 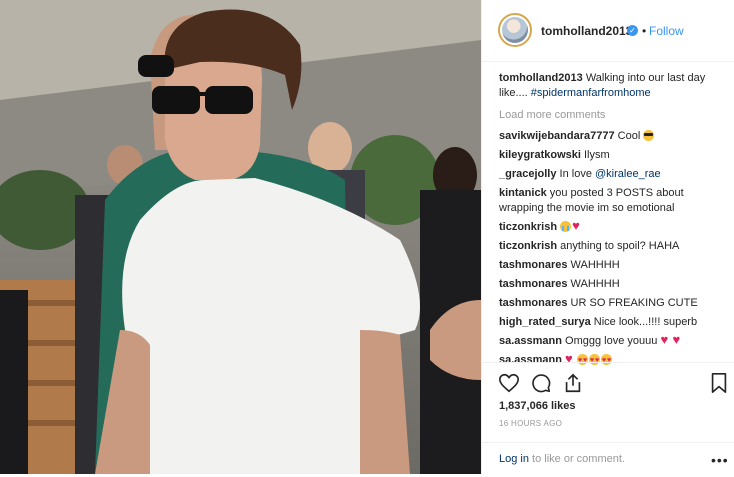 I want to click on comment-text: UR SO FREAKING CUTE, so click(x=634, y=303).